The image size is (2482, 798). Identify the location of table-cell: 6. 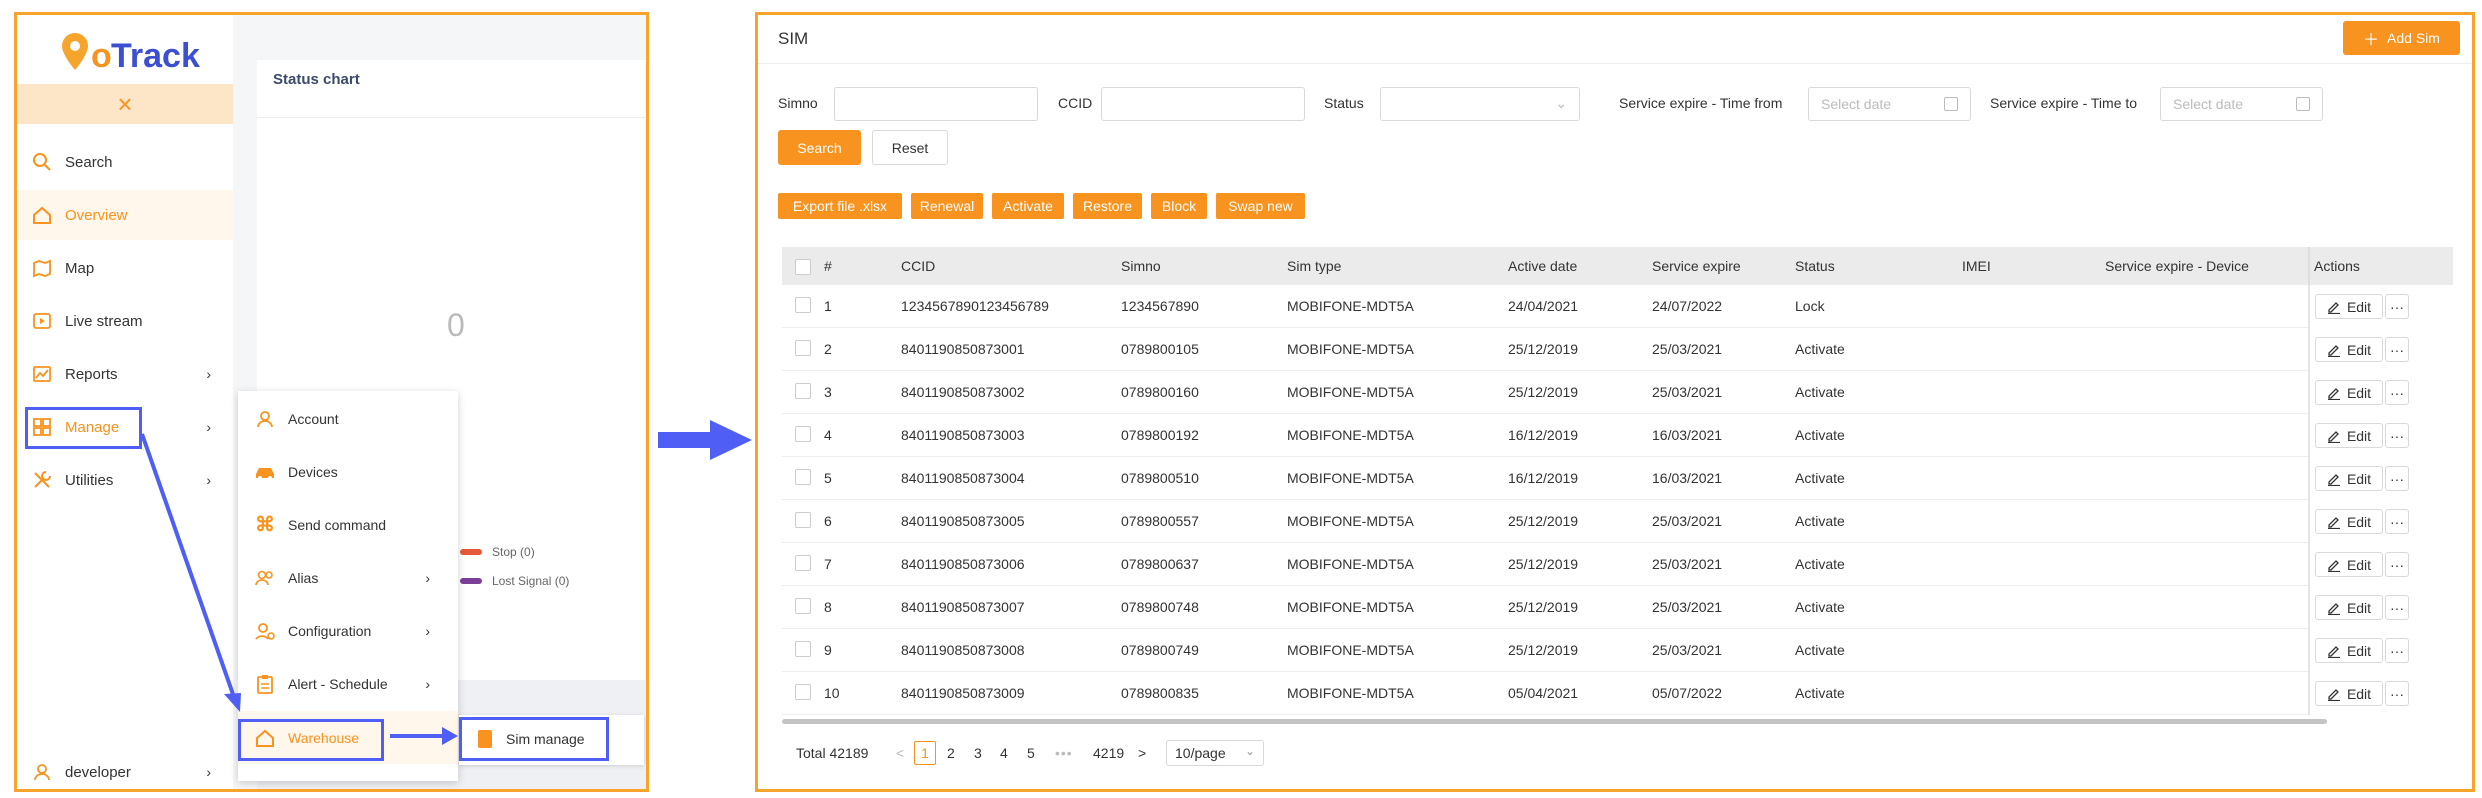
(828, 521).